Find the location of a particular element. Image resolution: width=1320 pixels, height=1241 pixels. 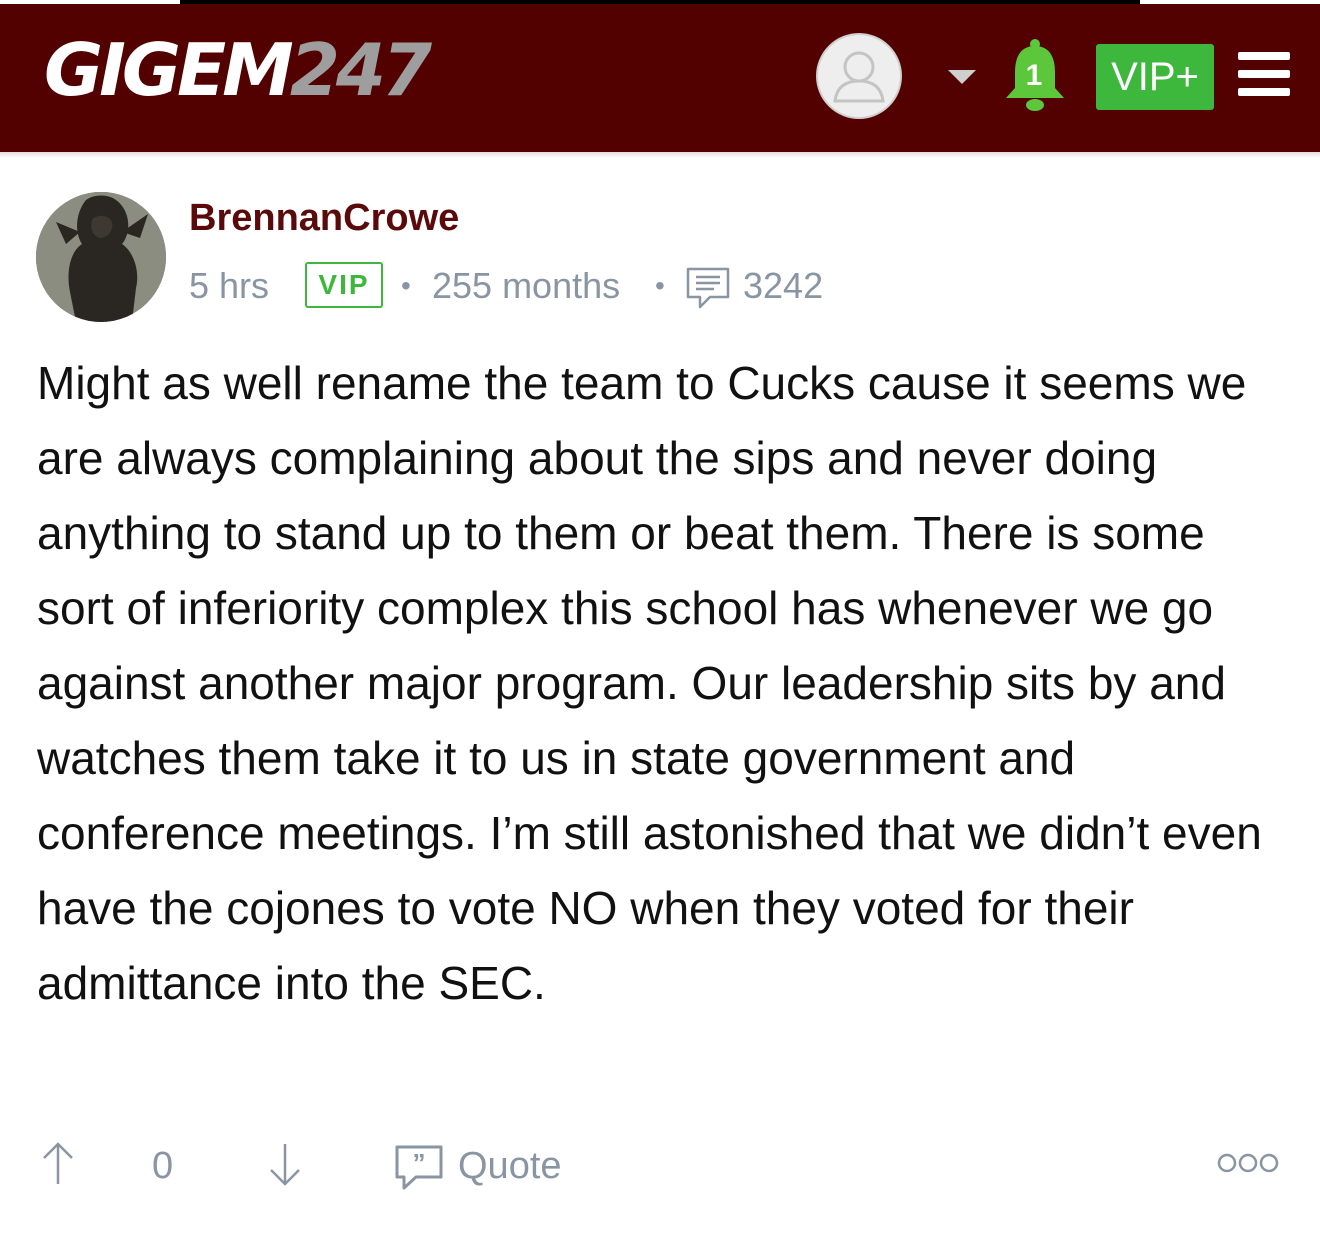

notification-count: 1 is located at coordinates (1034, 75).